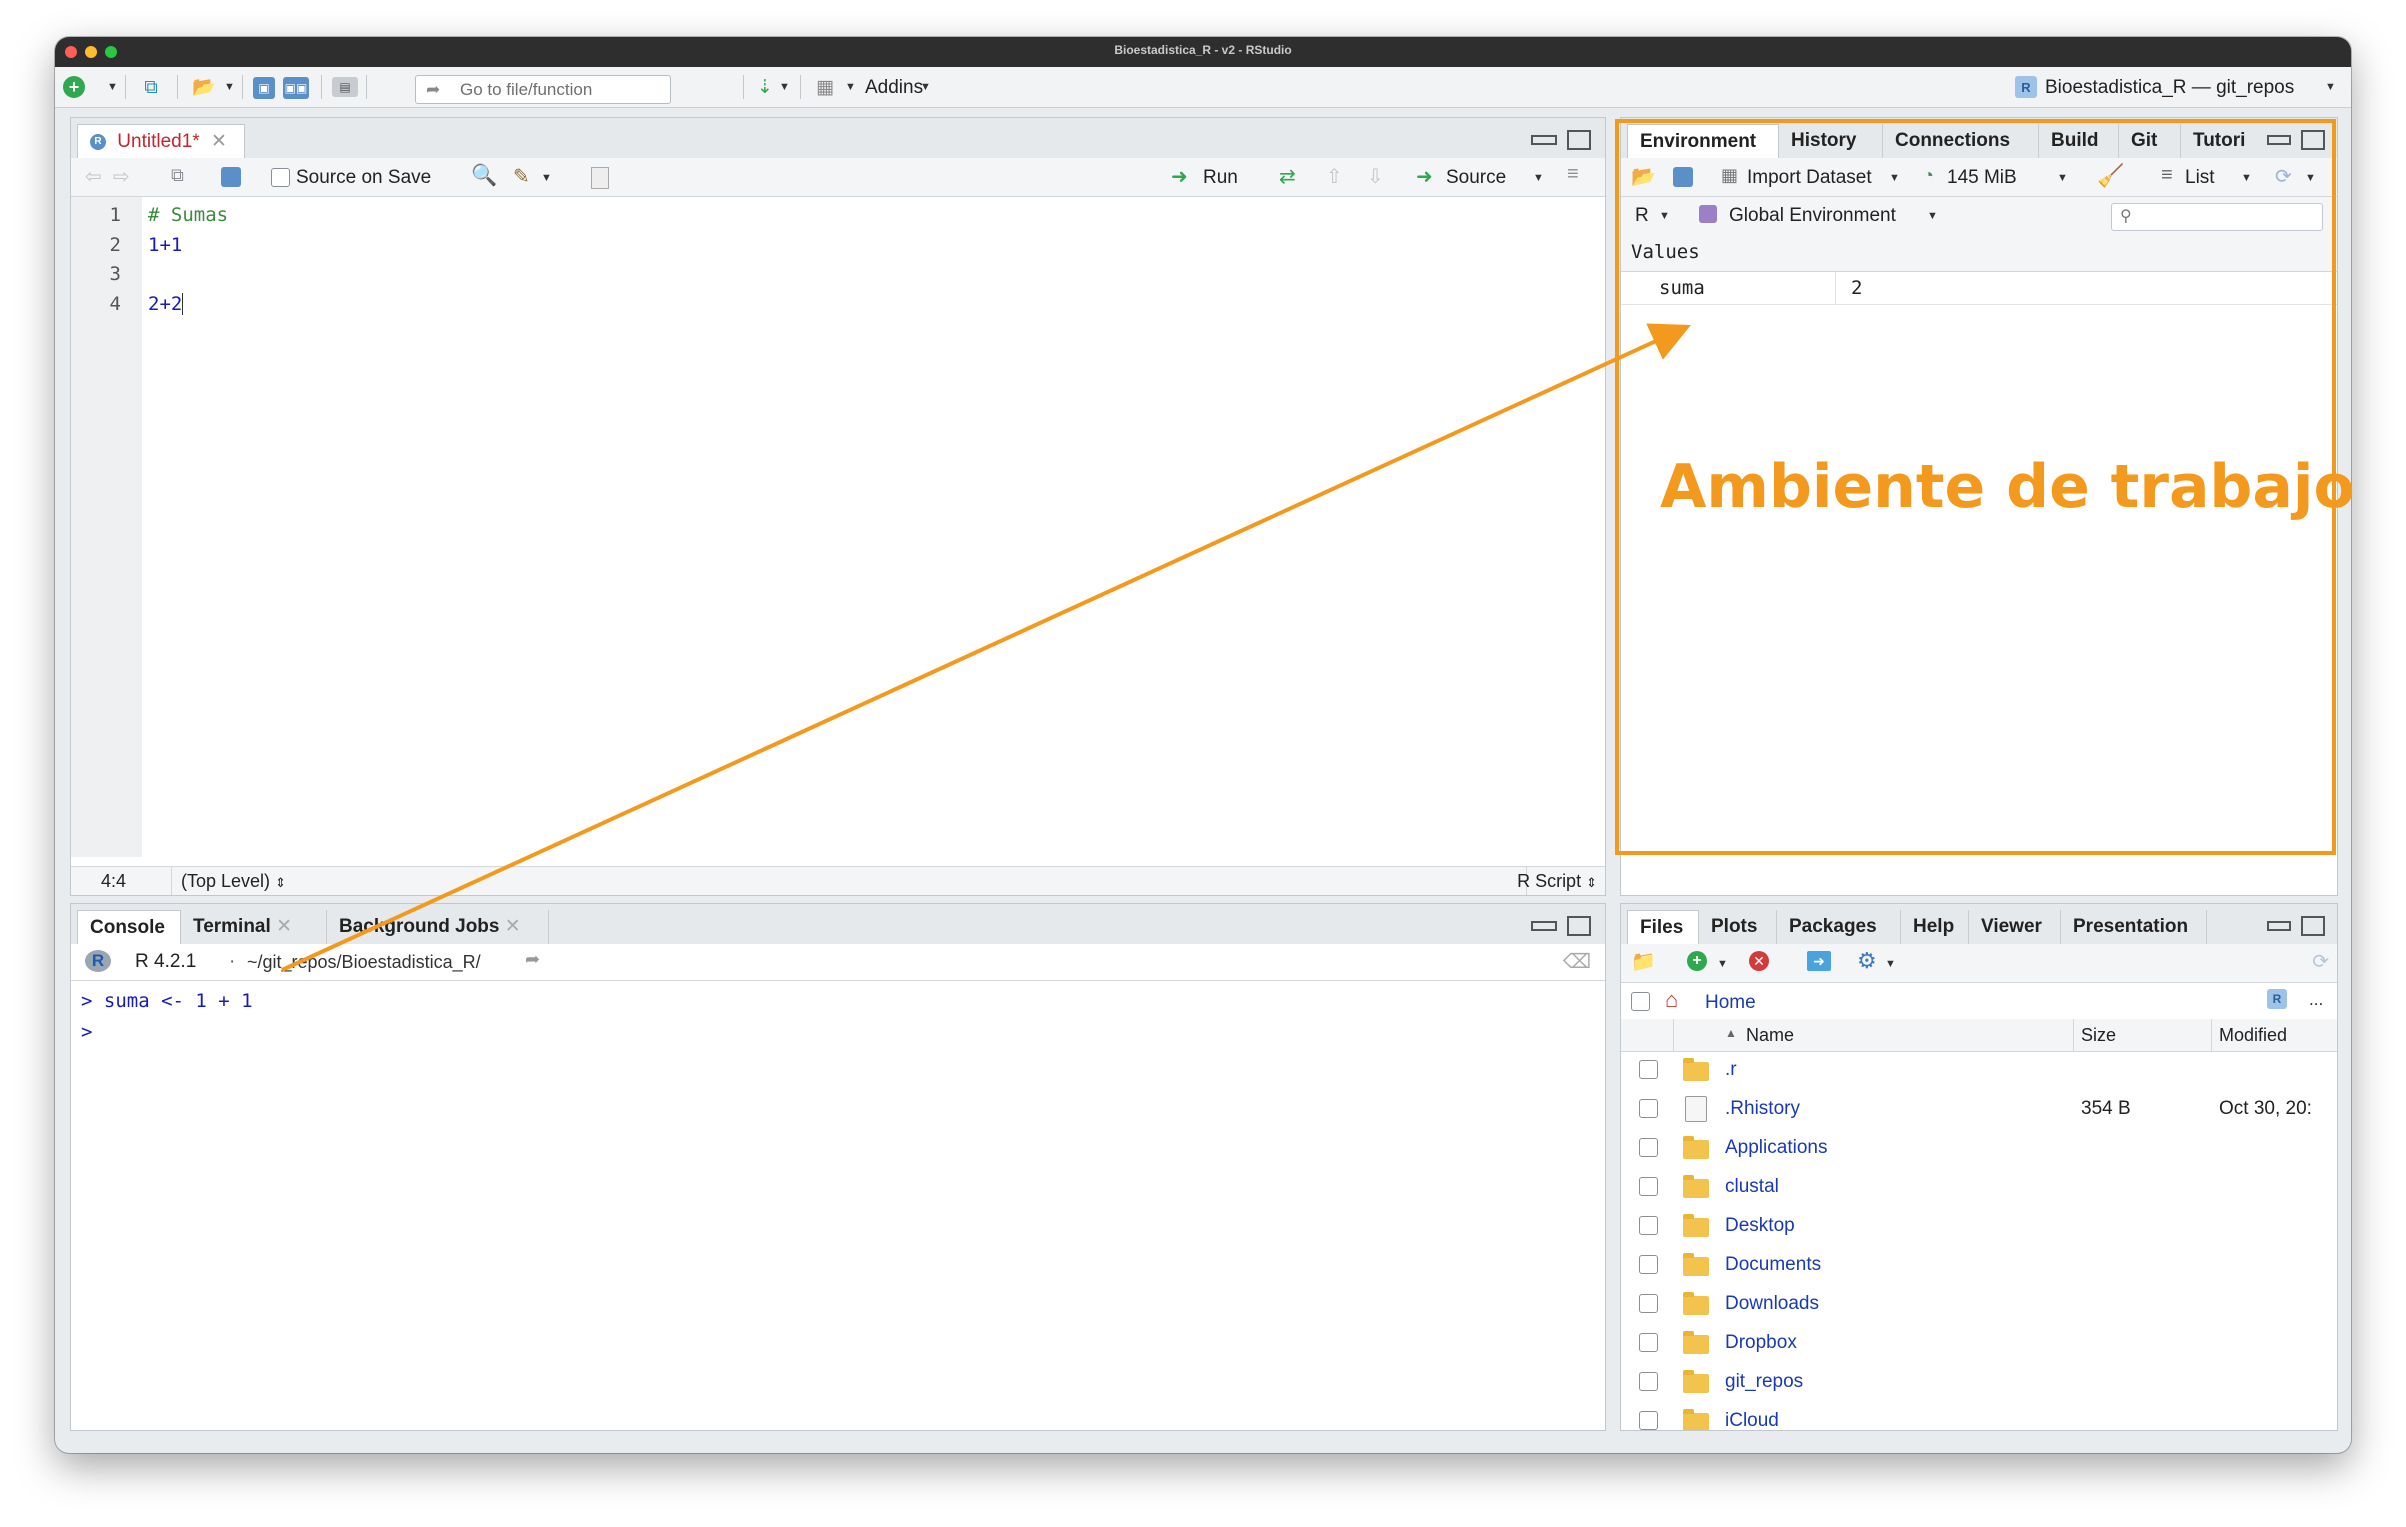 This screenshot has width=2406, height=1527. I want to click on file-row: Desktop, so click(1979, 1227).